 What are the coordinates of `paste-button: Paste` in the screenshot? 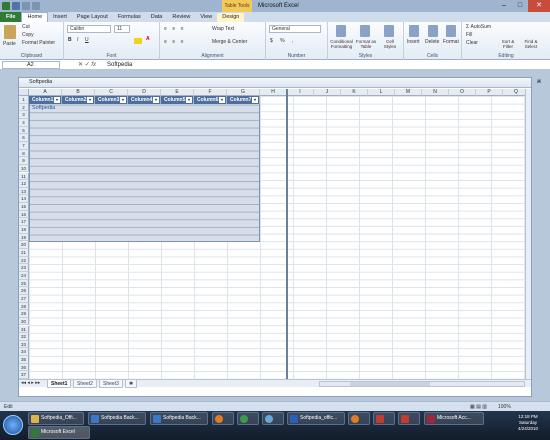 It's located at (9, 44).